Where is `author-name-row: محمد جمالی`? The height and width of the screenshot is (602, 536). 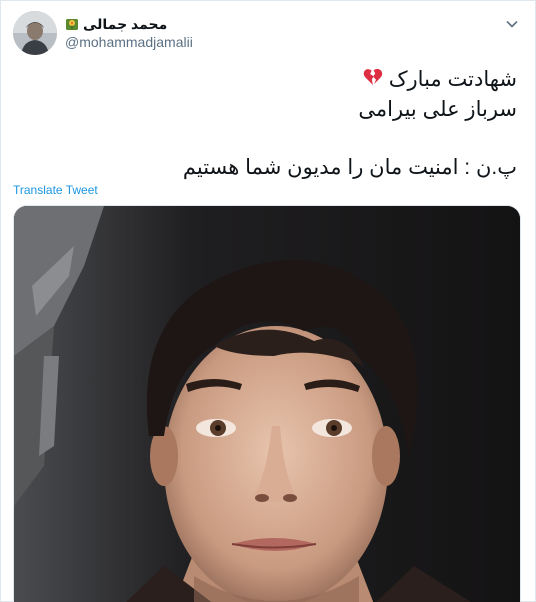
author-name-row: محمد جمالی is located at coordinates (116, 24).